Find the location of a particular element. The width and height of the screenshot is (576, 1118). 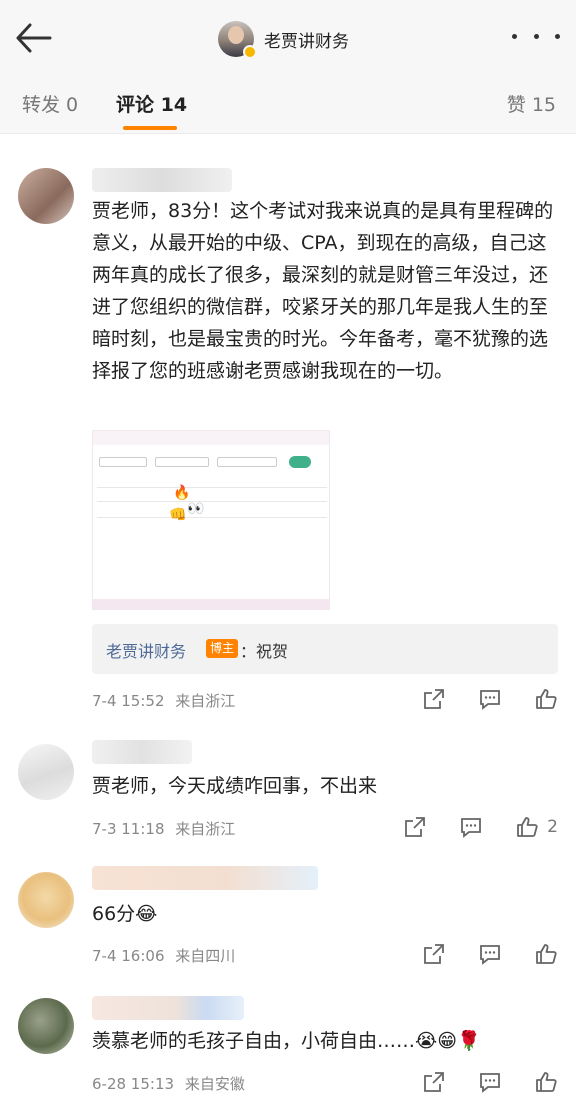

comment-text: 贾老师，今天成绩咋回事，不出来 is located at coordinates (235, 786).